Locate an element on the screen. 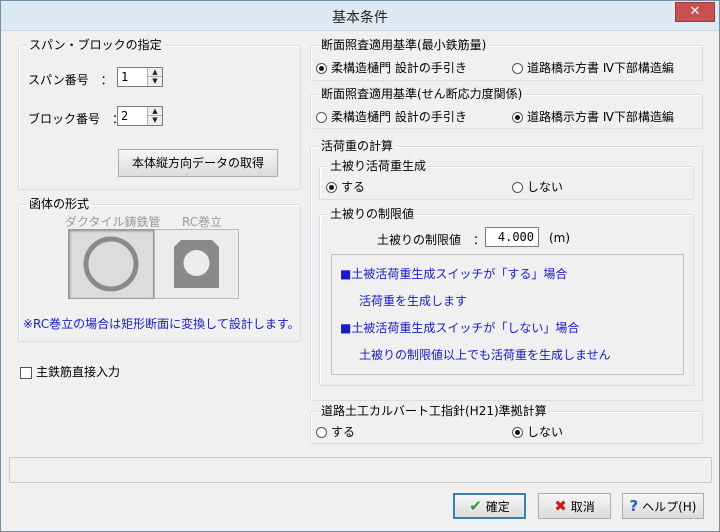 Image resolution: width=720 pixels, height=532 pixels. min-rebar-option-flexible: 柔構造樋門 設計の手引き is located at coordinates (391, 67).